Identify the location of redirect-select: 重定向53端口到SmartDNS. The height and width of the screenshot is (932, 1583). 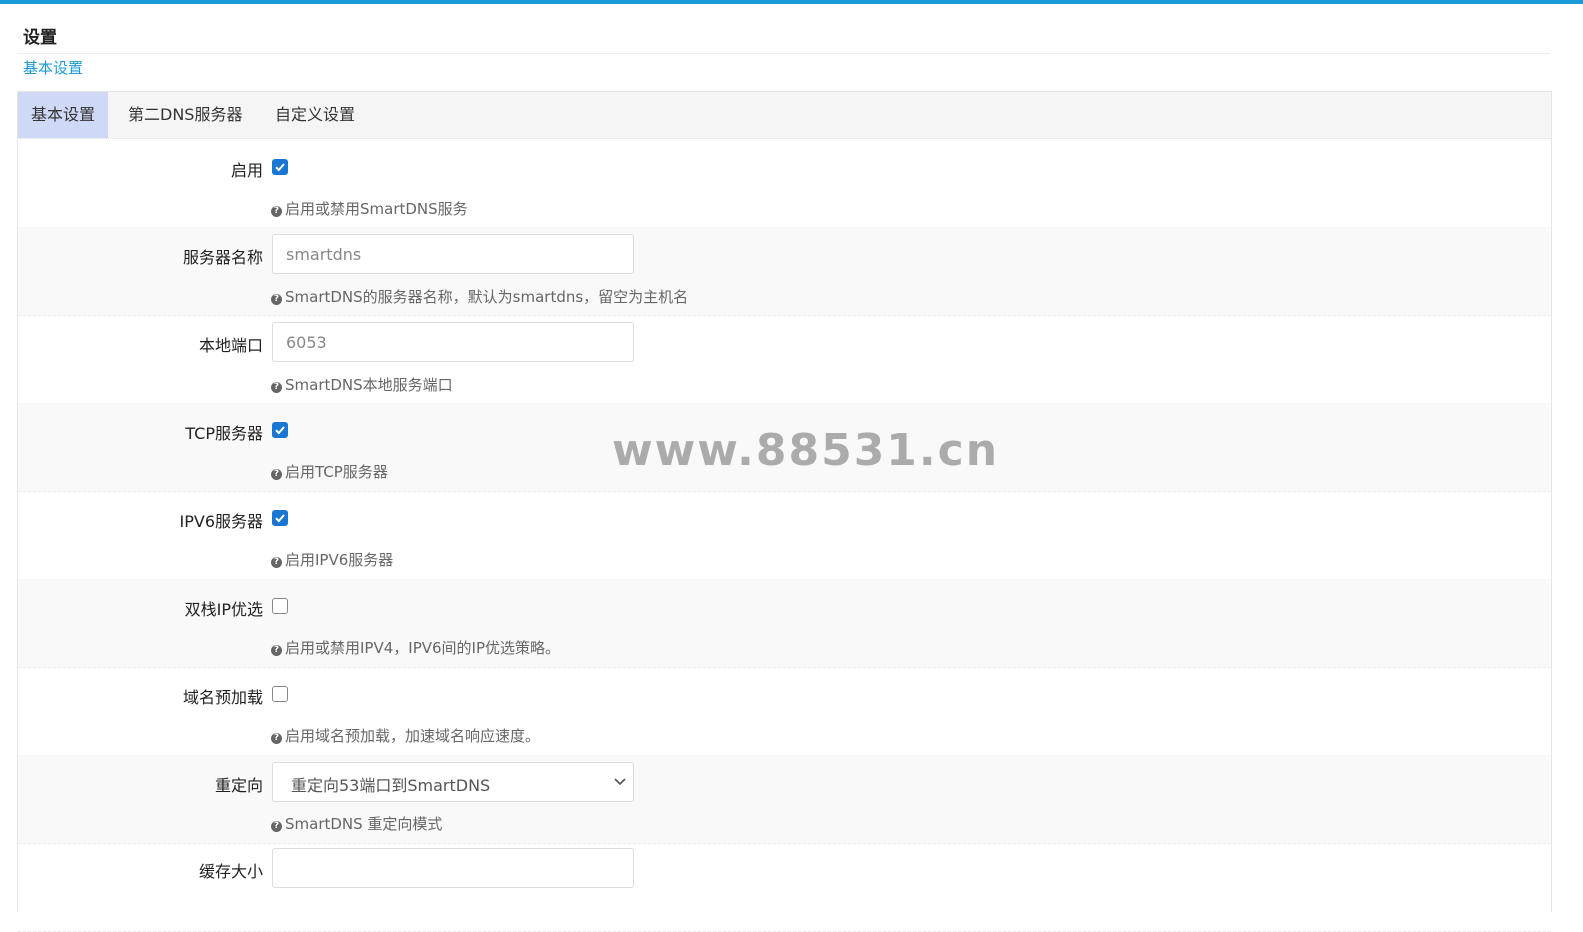
(453, 782).